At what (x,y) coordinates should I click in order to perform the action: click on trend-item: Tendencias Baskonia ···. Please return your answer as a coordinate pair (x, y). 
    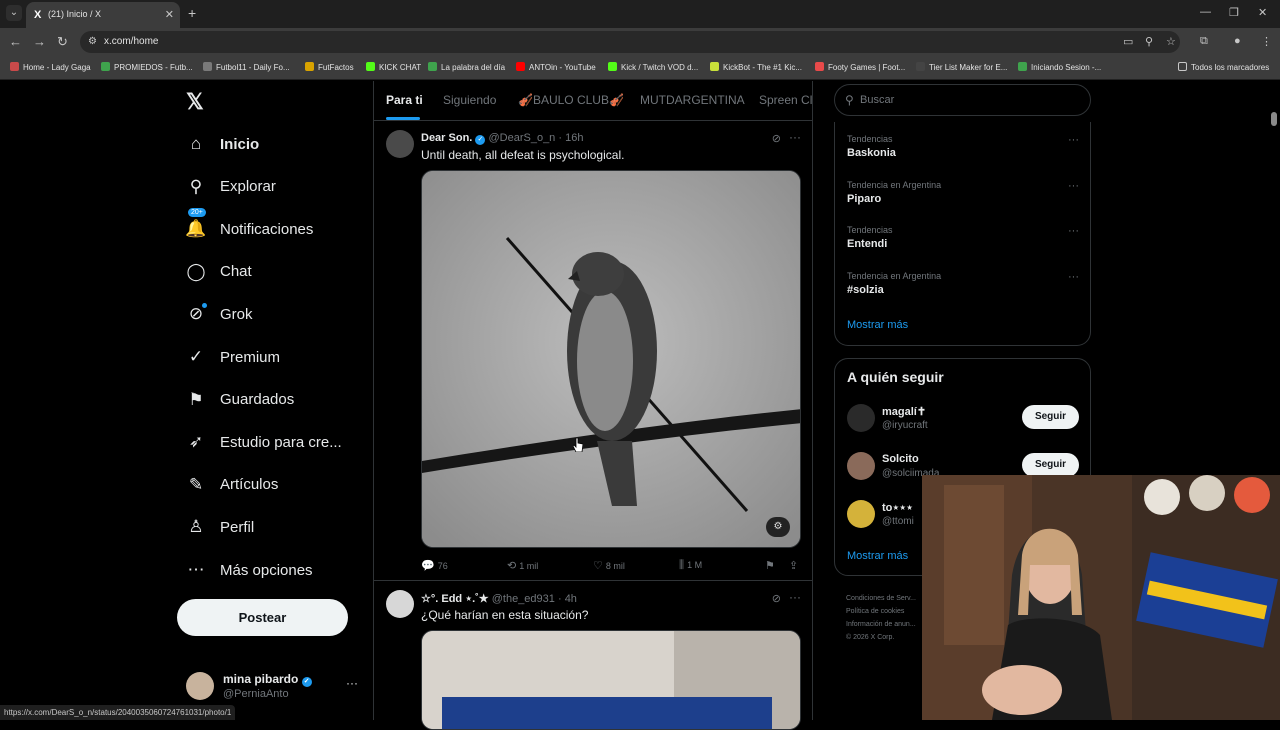
    Looking at the image, I should click on (963, 151).